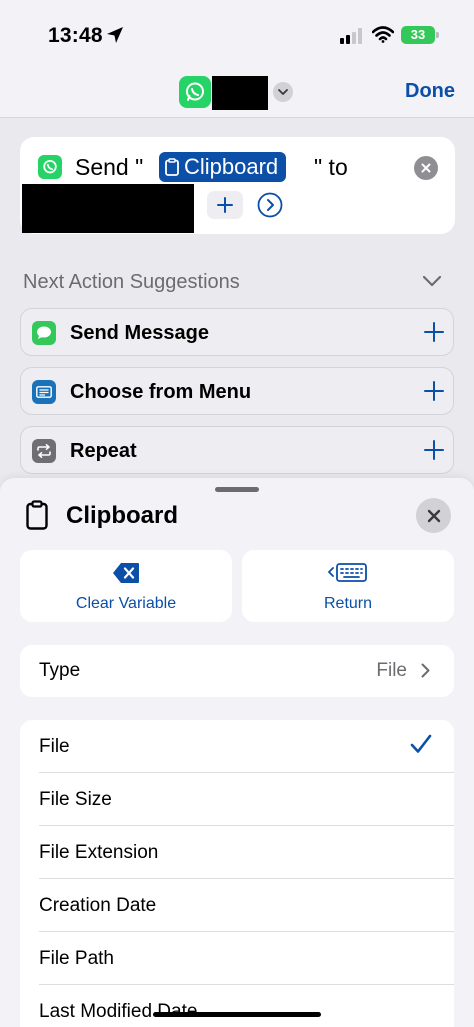 The width and height of the screenshot is (474, 1027). What do you see at coordinates (237, 185) in the screenshot?
I see `send-message-action-card: Send " Clipboard " to` at bounding box center [237, 185].